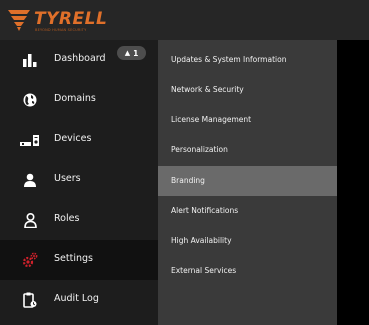  What do you see at coordinates (30, 180) in the screenshot?
I see `user-icon` at bounding box center [30, 180].